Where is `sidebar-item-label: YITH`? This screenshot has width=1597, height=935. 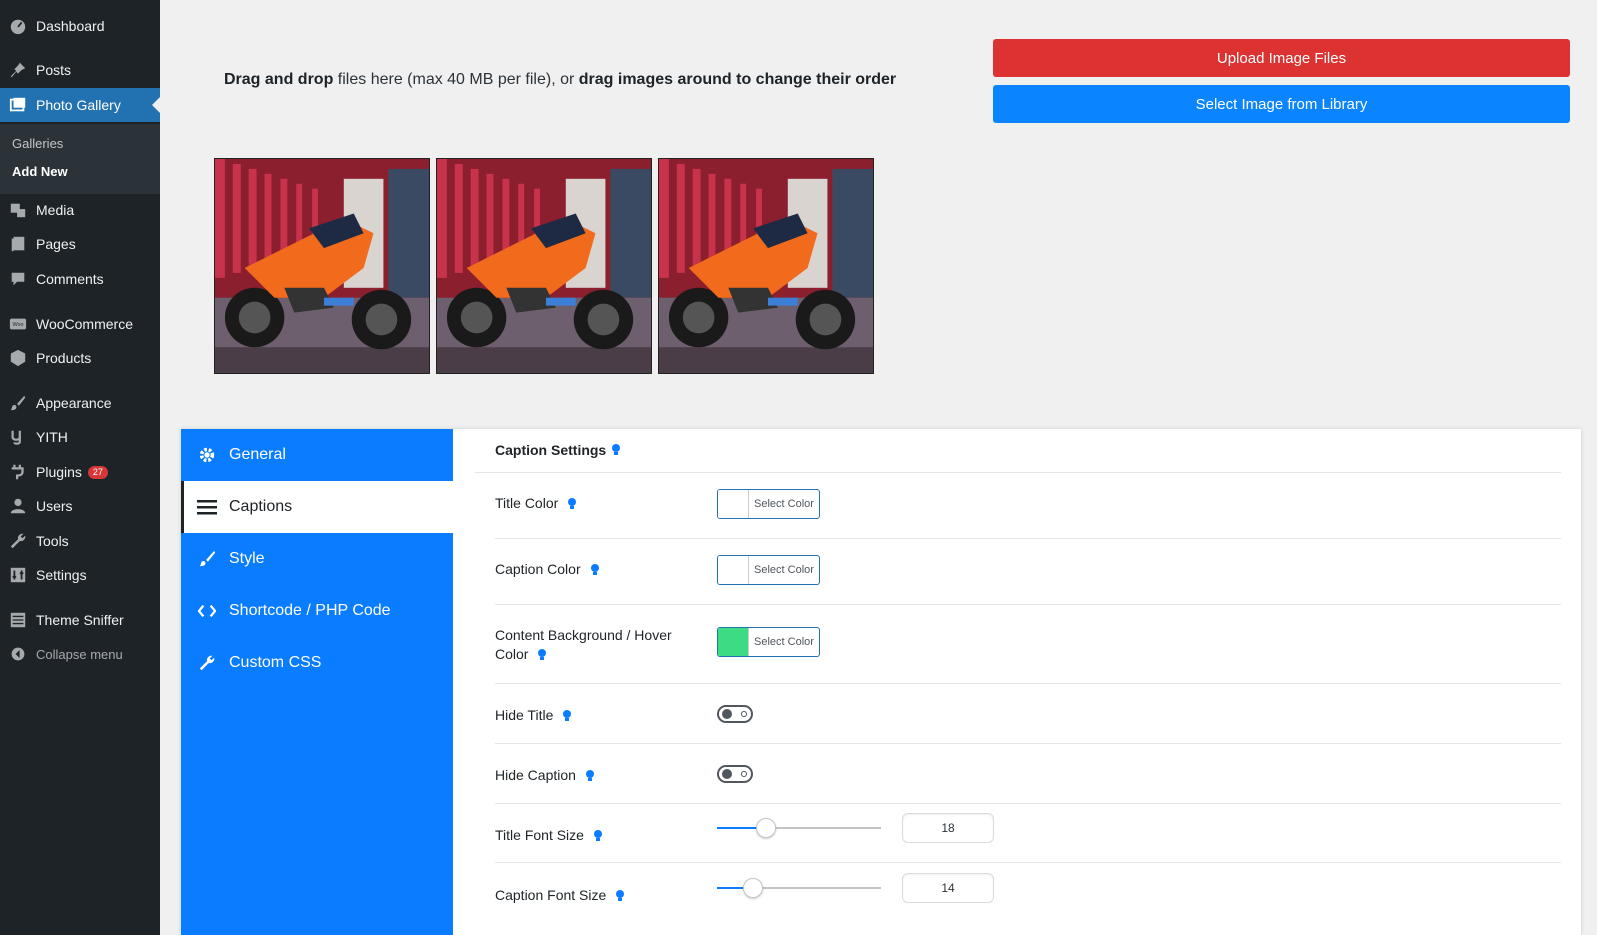
sidebar-item-label: YITH is located at coordinates (52, 437).